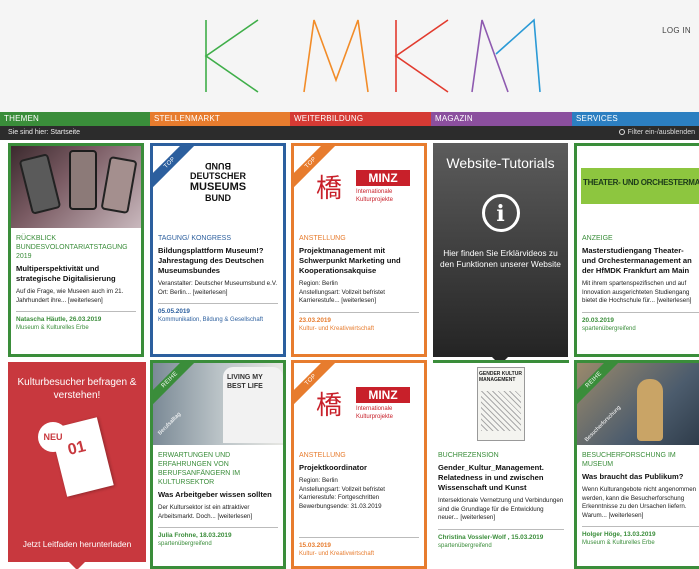 This screenshot has width=699, height=569. I want to click on tile-notch, so click(77, 565).